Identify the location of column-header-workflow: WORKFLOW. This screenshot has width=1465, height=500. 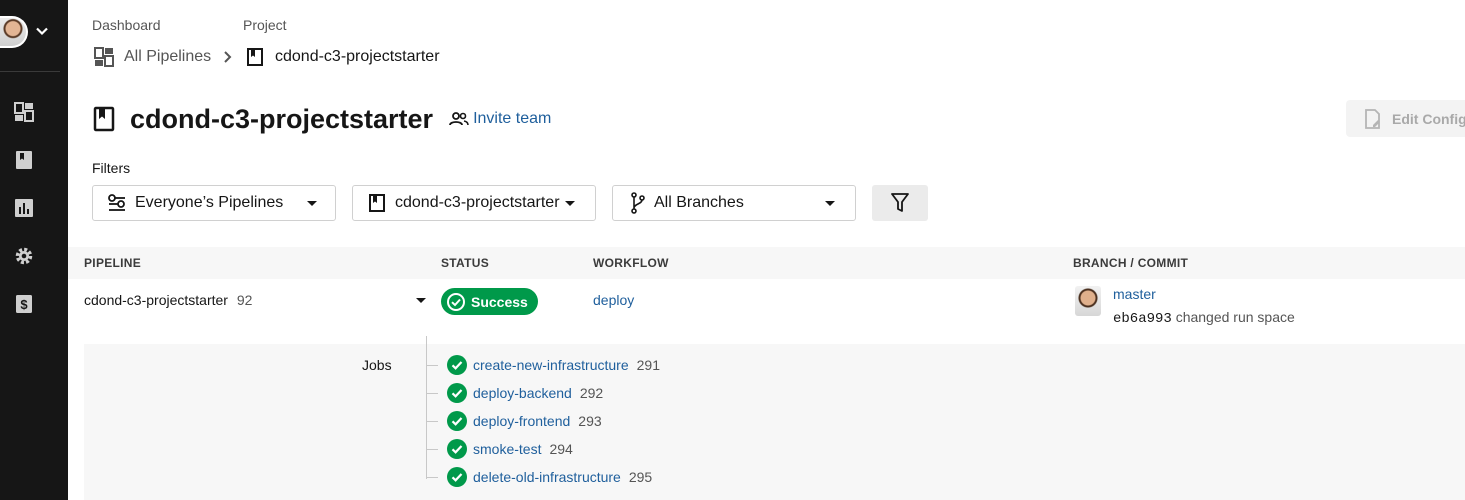
(631, 263).